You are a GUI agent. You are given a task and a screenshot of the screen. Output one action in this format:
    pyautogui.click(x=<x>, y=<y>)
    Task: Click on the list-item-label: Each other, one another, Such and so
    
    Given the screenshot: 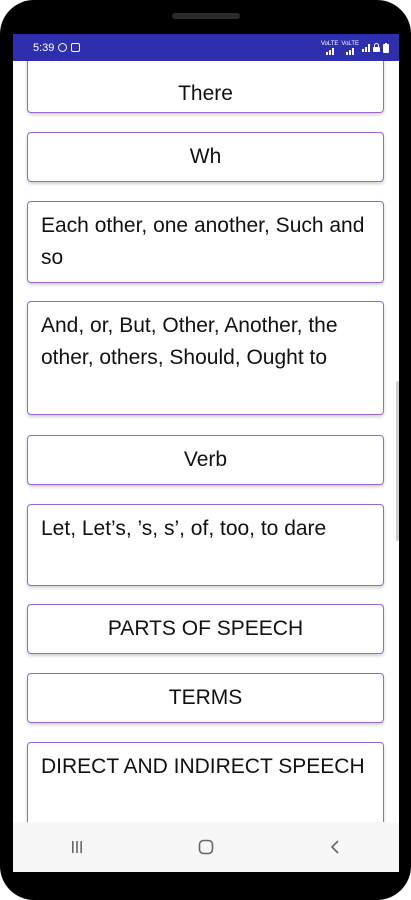 What is the action you would take?
    pyautogui.click(x=203, y=241)
    